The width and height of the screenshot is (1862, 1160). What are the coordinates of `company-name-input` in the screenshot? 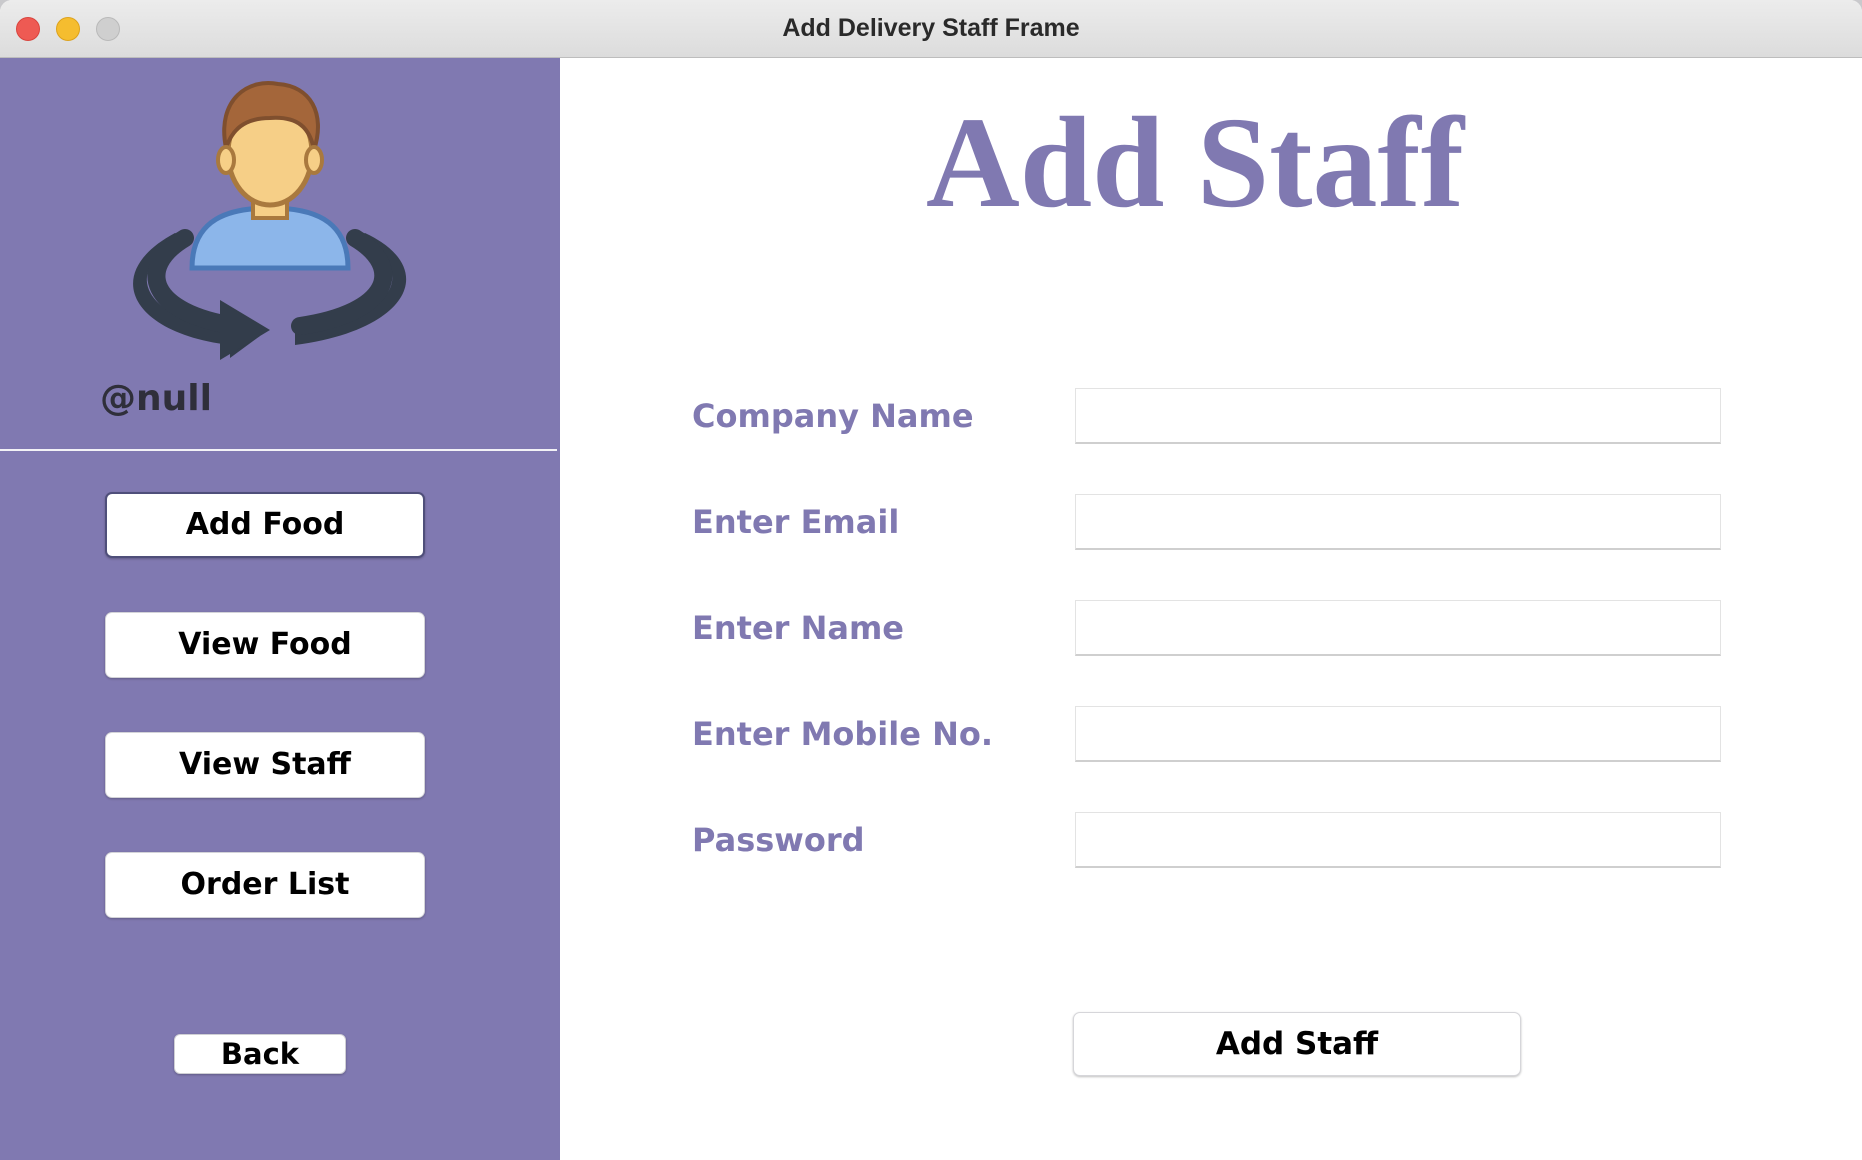 It's located at (1398, 416).